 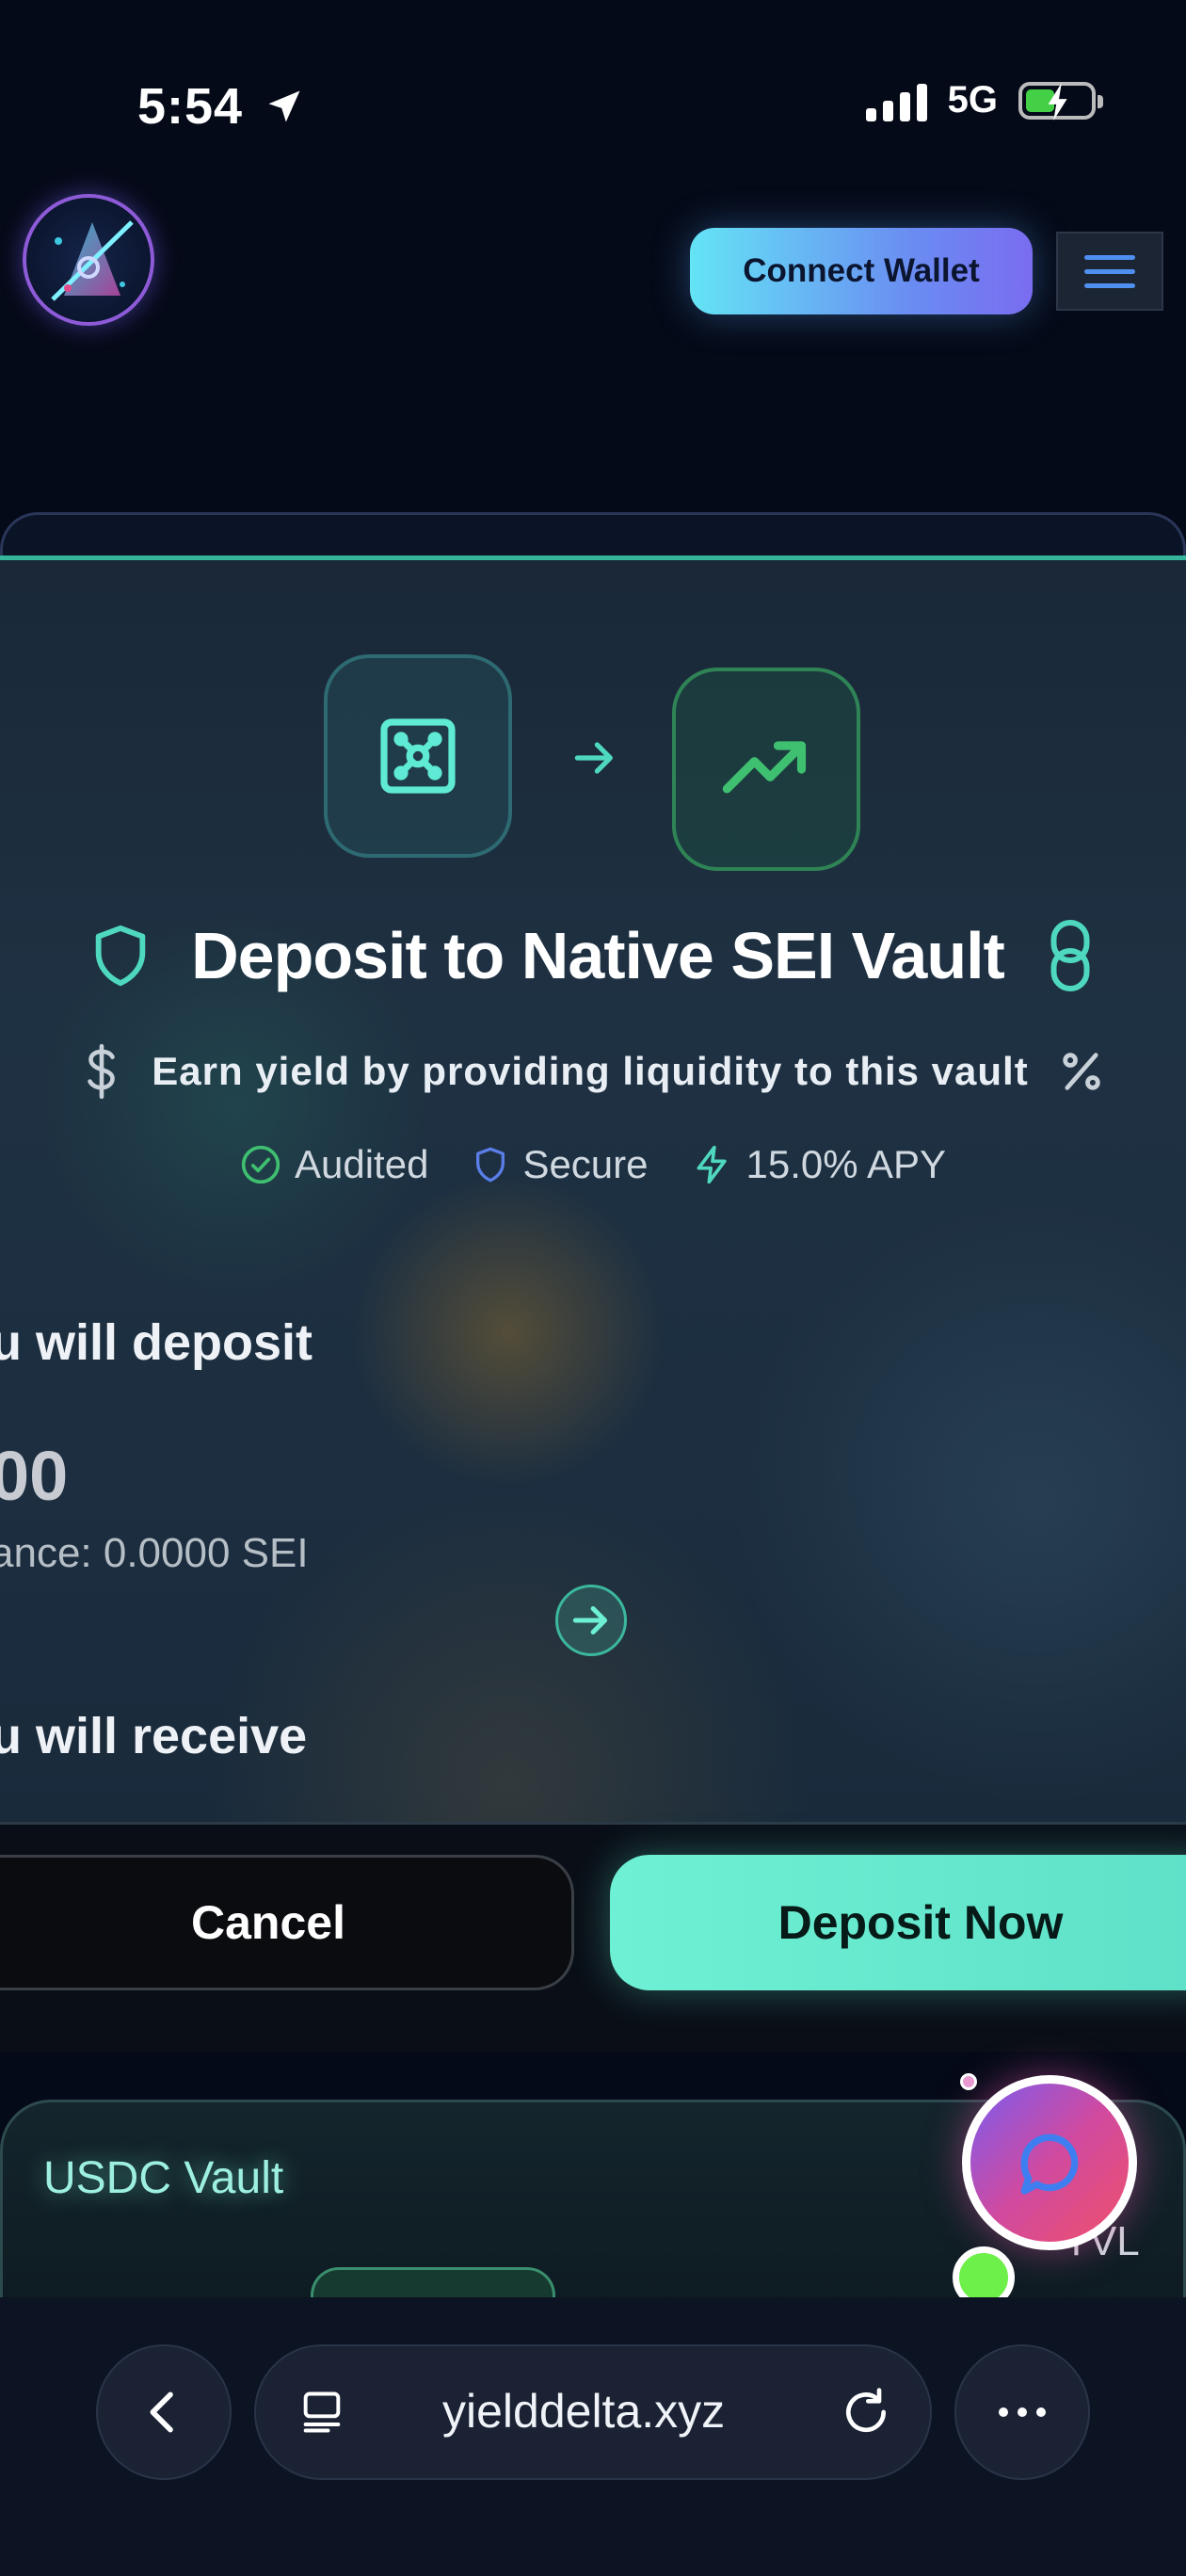 What do you see at coordinates (598, 955) in the screenshot?
I see `modal-title: Deposit to Native SEI Vault` at bounding box center [598, 955].